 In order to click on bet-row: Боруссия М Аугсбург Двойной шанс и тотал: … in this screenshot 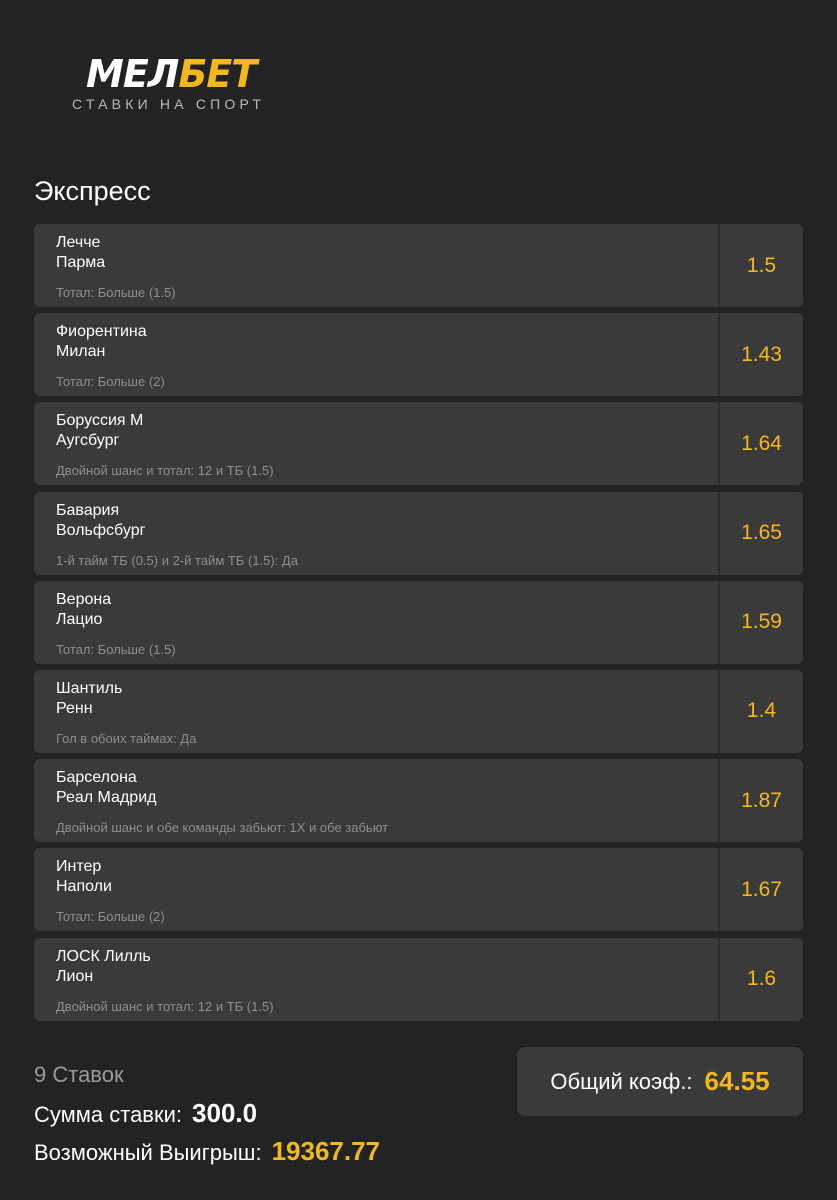, I will do `click(418, 444)`.